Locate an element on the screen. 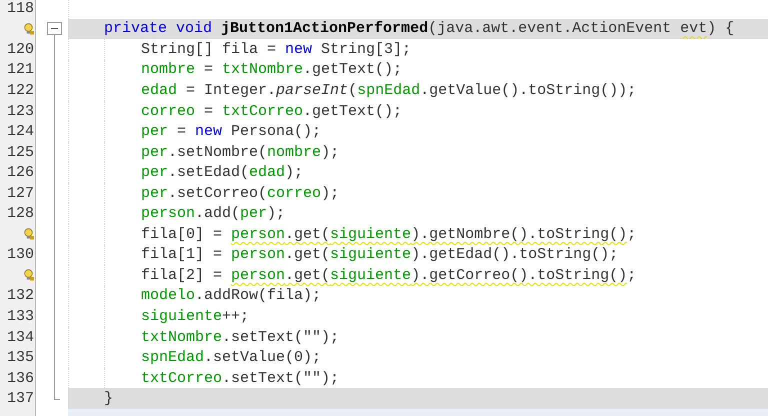 This screenshot has width=768, height=416. line-number: 127 is located at coordinates (20, 193).